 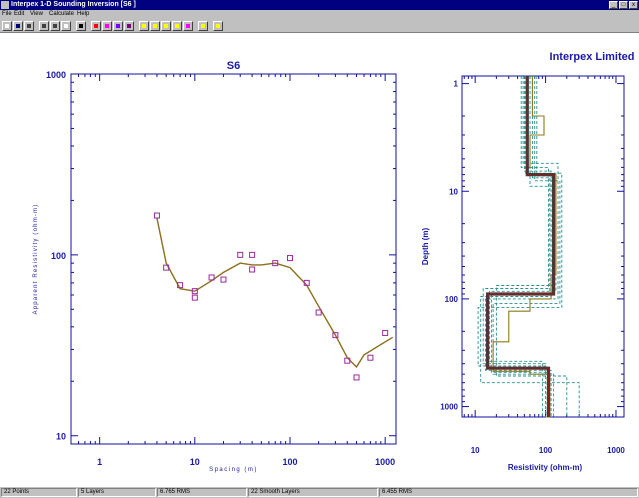 I want to click on layers-button, so click(x=107, y=26).